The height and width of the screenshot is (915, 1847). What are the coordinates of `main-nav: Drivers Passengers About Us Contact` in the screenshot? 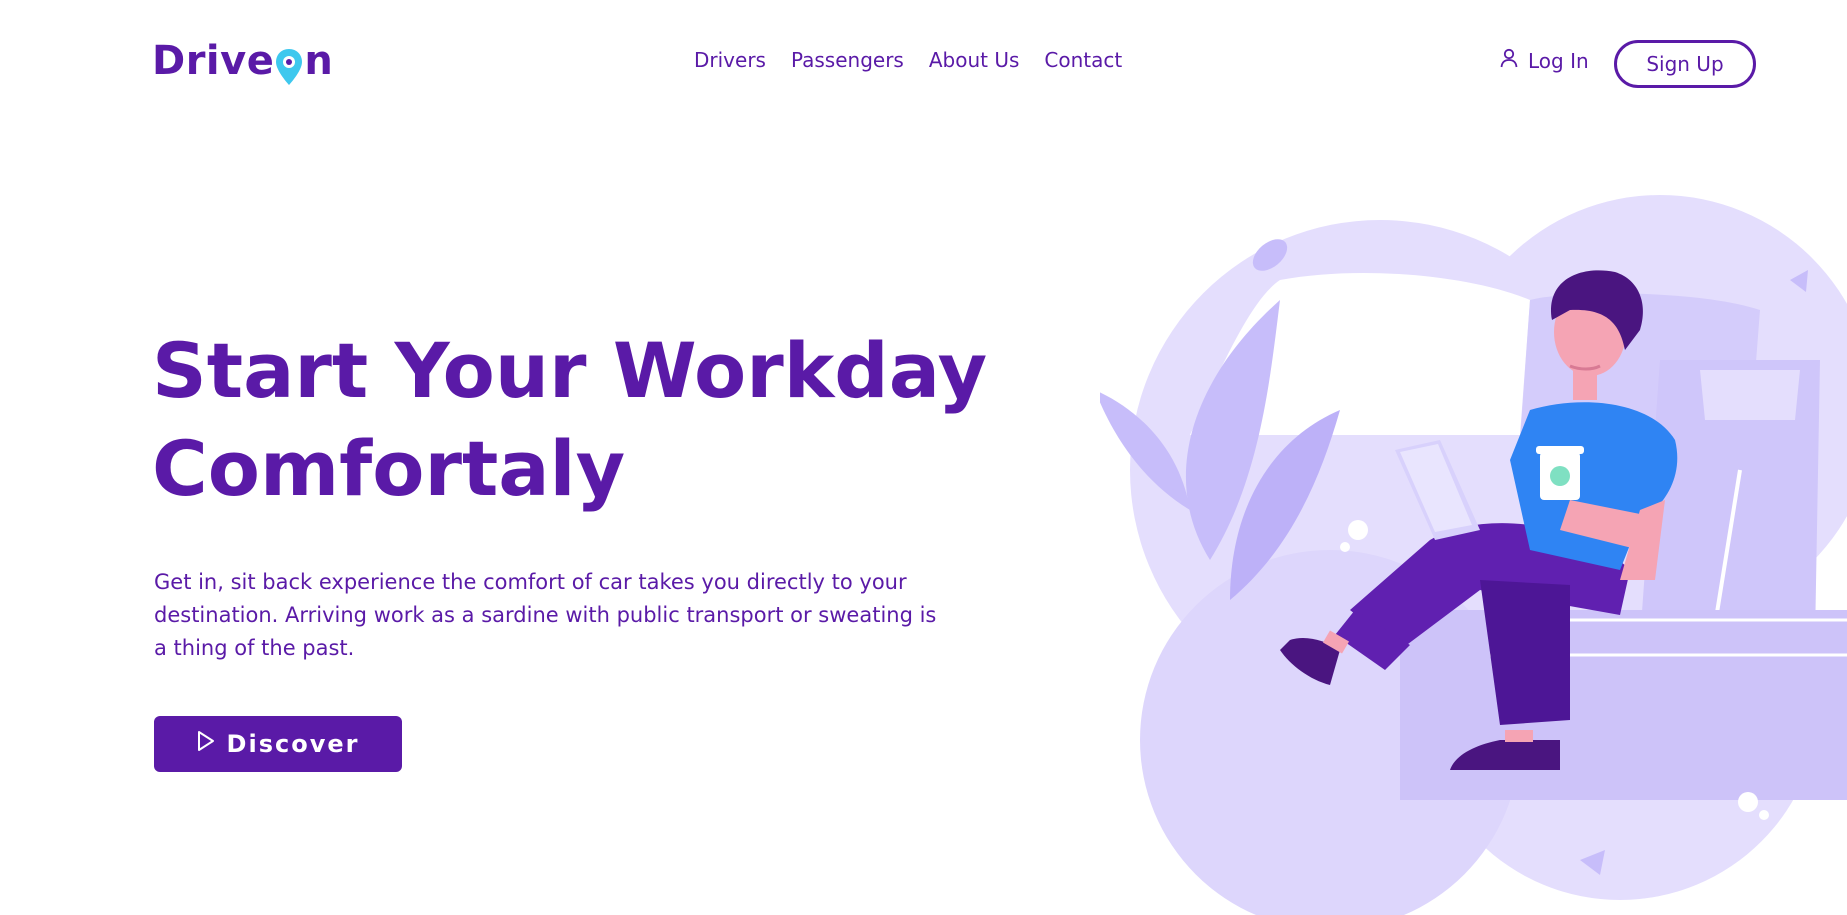 It's located at (908, 60).